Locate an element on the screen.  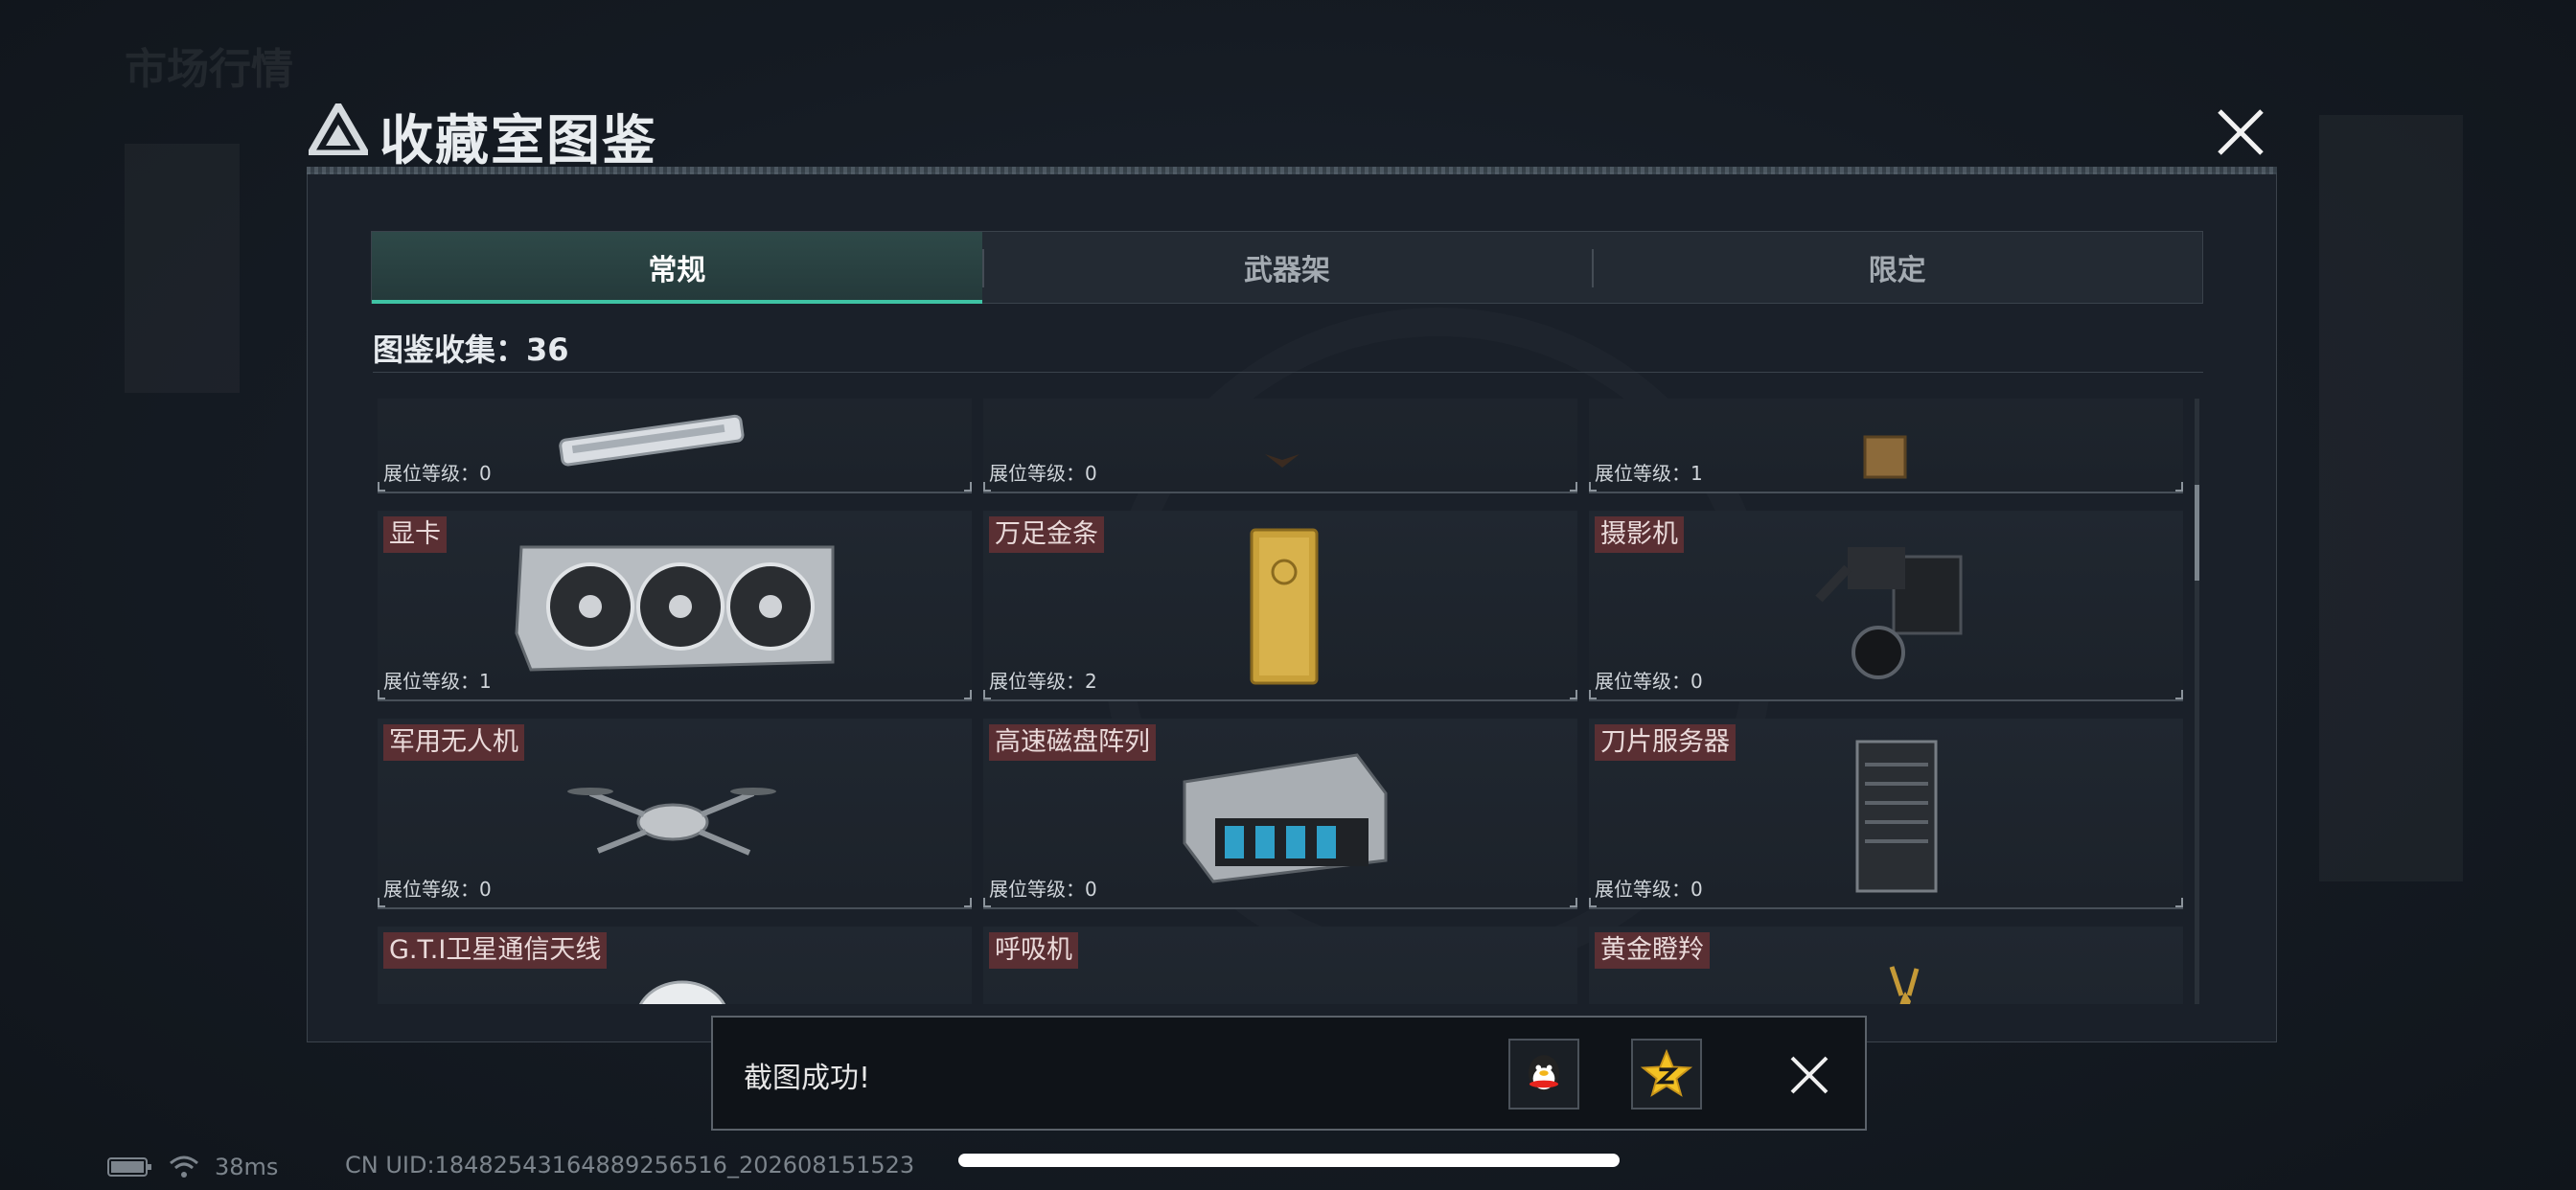
toast-message: 截图成功! is located at coordinates (807, 1078).